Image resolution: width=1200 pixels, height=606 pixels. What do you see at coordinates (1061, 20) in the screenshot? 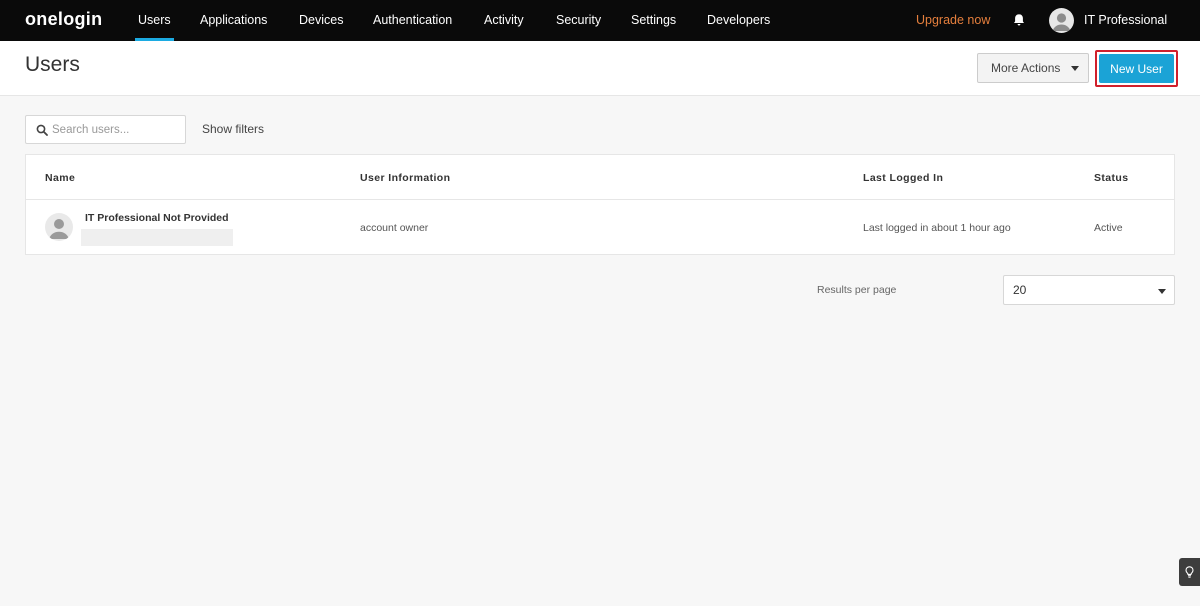
I see `user-avatar-icon` at bounding box center [1061, 20].